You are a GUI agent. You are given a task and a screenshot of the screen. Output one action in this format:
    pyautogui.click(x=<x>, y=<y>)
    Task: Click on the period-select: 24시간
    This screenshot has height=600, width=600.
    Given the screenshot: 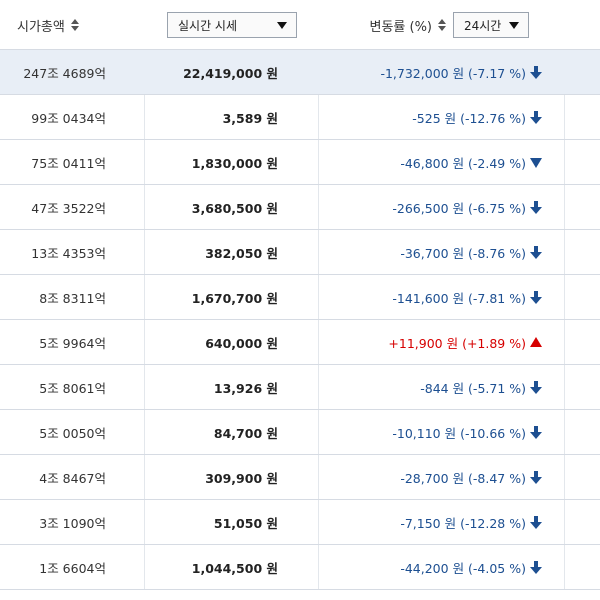 What is the action you would take?
    pyautogui.click(x=491, y=25)
    